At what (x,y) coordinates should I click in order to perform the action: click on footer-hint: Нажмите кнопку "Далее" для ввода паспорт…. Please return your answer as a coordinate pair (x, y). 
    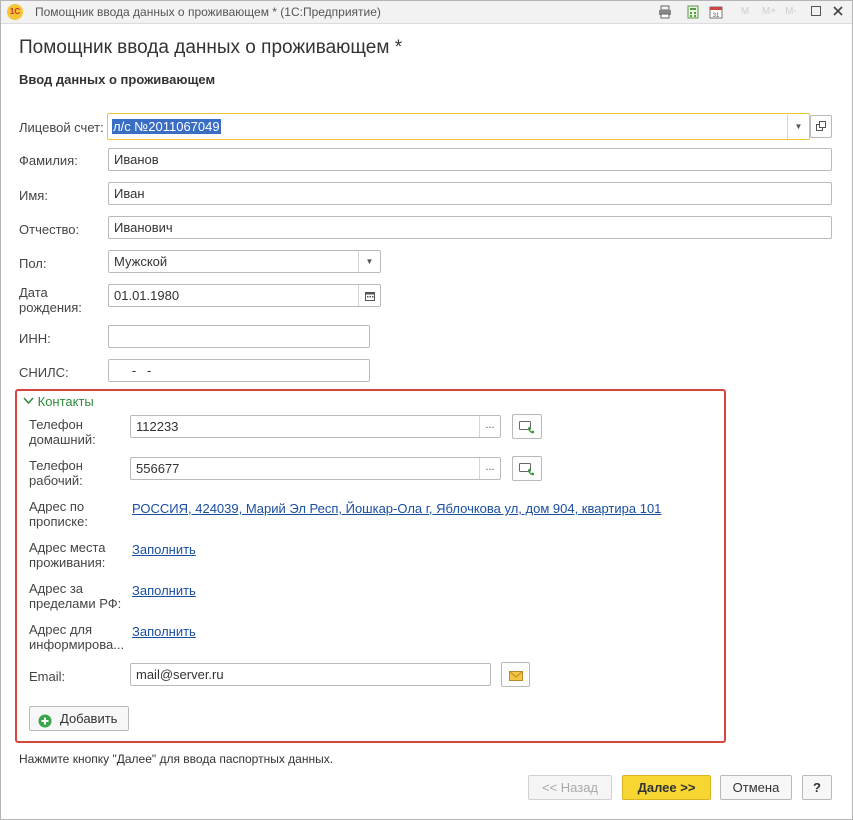
    Looking at the image, I should click on (176, 759).